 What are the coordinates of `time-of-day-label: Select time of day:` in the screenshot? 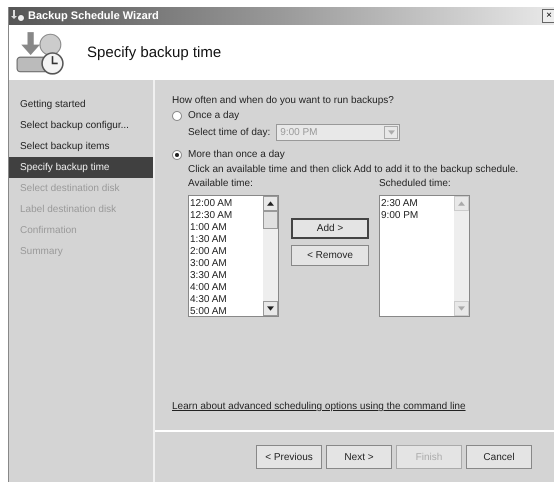 It's located at (229, 132).